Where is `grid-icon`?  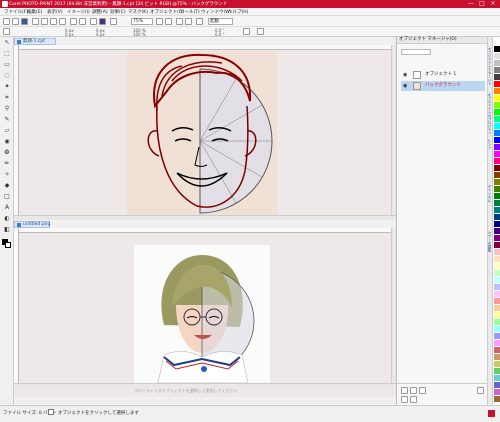
grid-icon is located at coordinates (179, 21).